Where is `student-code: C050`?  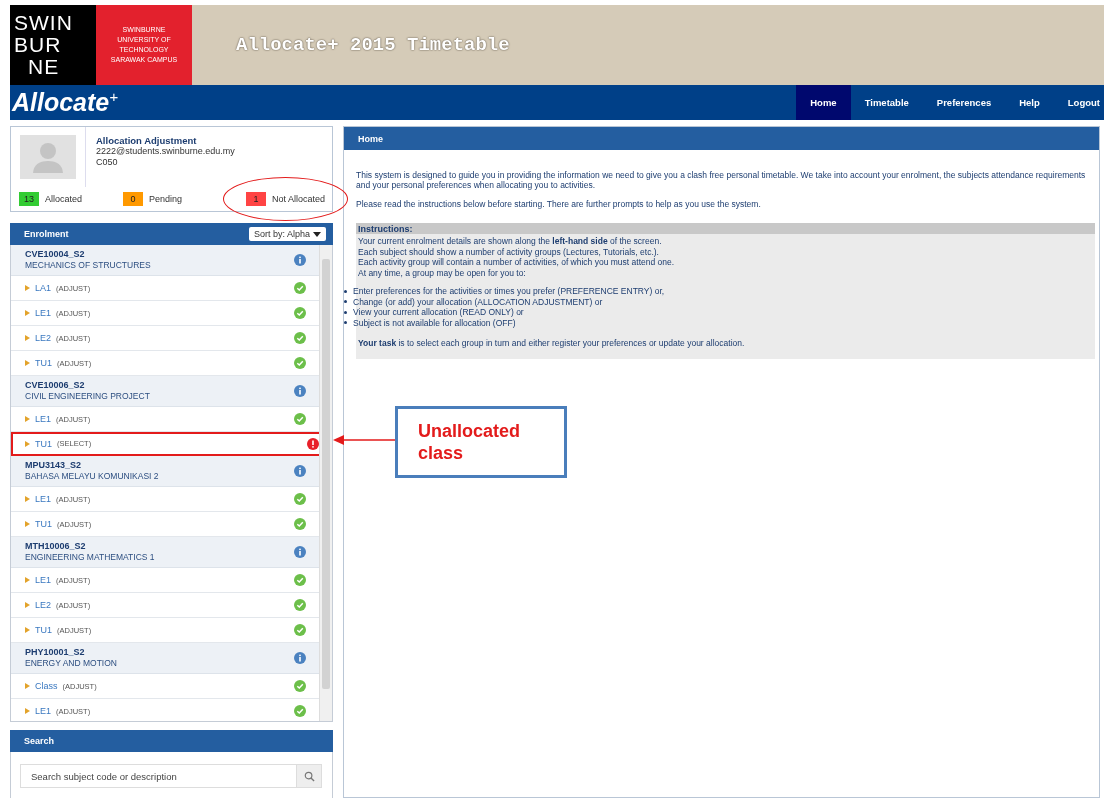
student-code: C050 is located at coordinates (107, 162).